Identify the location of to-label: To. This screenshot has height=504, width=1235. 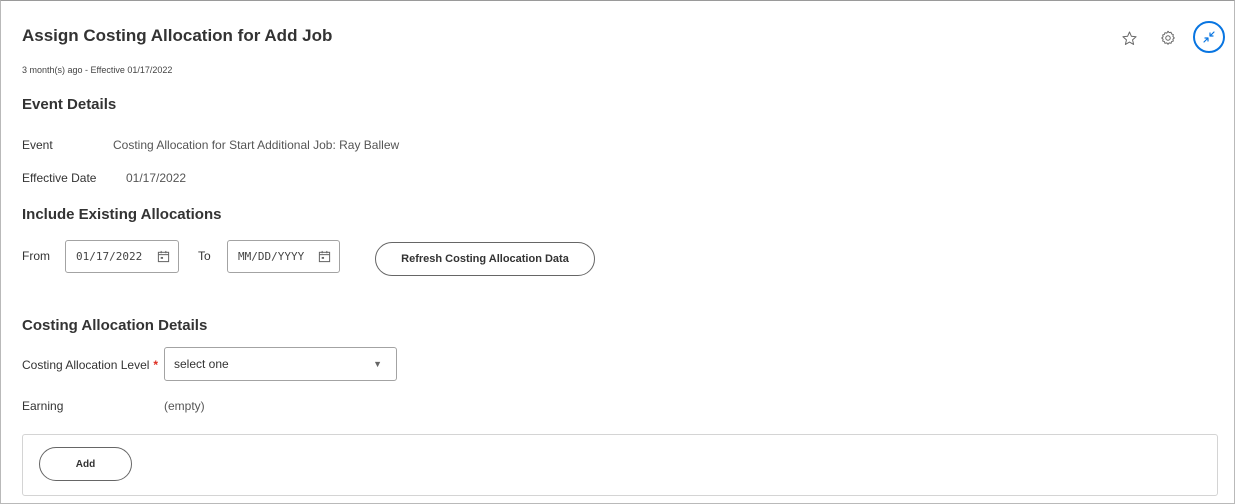
(204, 256).